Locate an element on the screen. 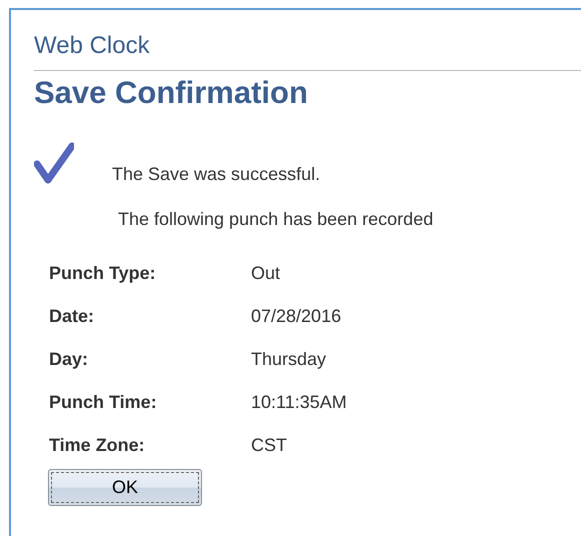 The width and height of the screenshot is (581, 538). field-value: 07/28/2016 is located at coordinates (296, 316).